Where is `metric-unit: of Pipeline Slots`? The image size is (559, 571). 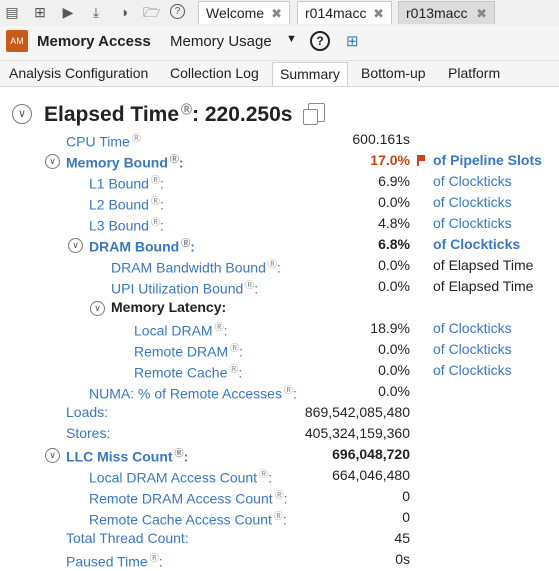 metric-unit: of Pipeline Slots is located at coordinates (487, 160).